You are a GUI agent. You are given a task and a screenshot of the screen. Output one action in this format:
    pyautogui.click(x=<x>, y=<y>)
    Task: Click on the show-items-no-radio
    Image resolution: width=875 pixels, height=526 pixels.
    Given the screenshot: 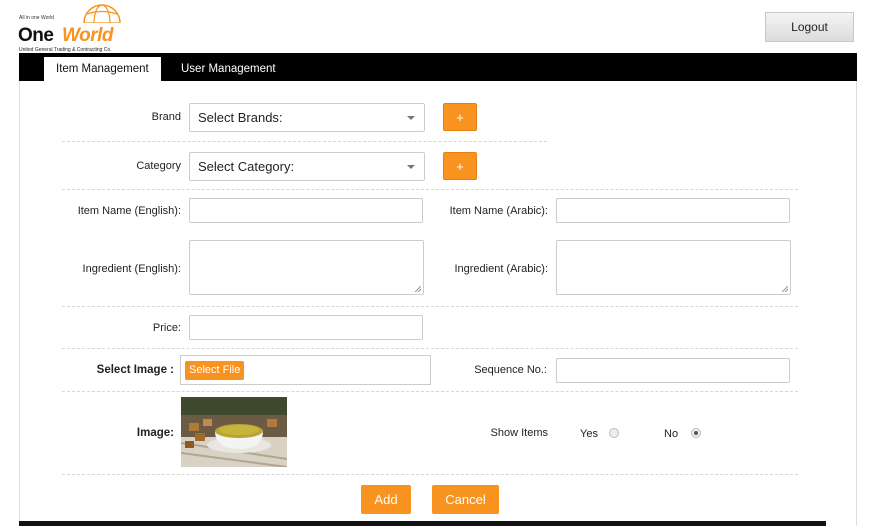 What is the action you would take?
    pyautogui.click(x=696, y=433)
    